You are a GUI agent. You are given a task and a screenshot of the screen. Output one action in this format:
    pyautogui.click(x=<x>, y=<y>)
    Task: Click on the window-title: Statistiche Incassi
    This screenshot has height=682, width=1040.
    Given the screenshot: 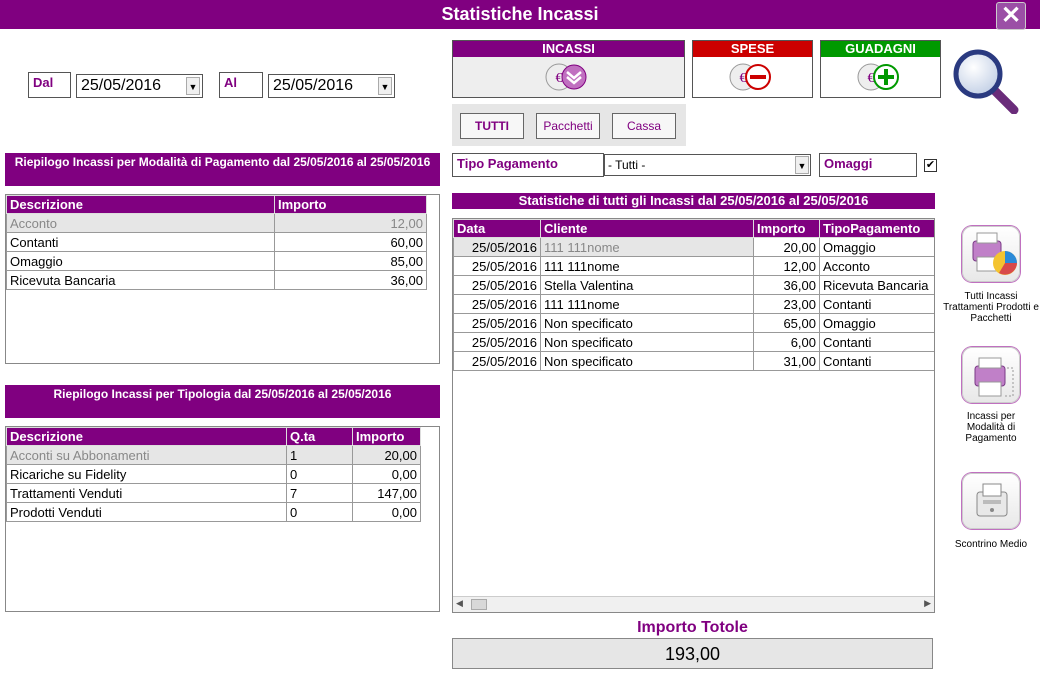 What is the action you would take?
    pyautogui.click(x=520, y=14)
    